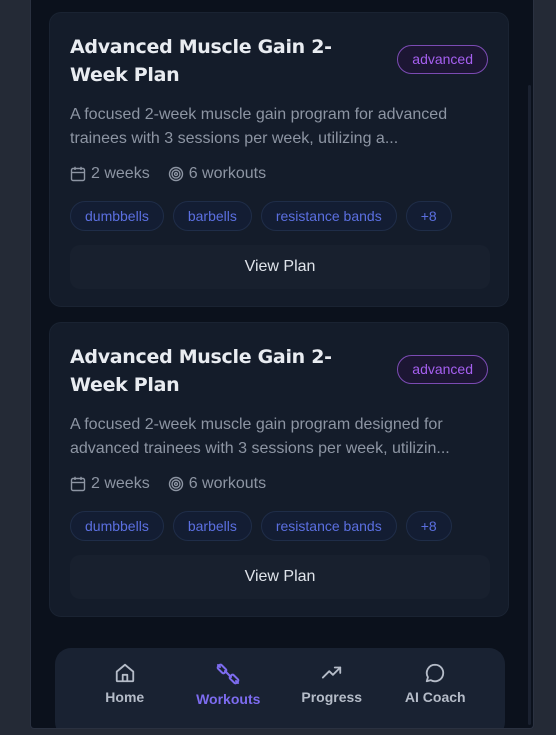  What do you see at coordinates (435, 673) in the screenshot?
I see `chat-bubble-icon` at bounding box center [435, 673].